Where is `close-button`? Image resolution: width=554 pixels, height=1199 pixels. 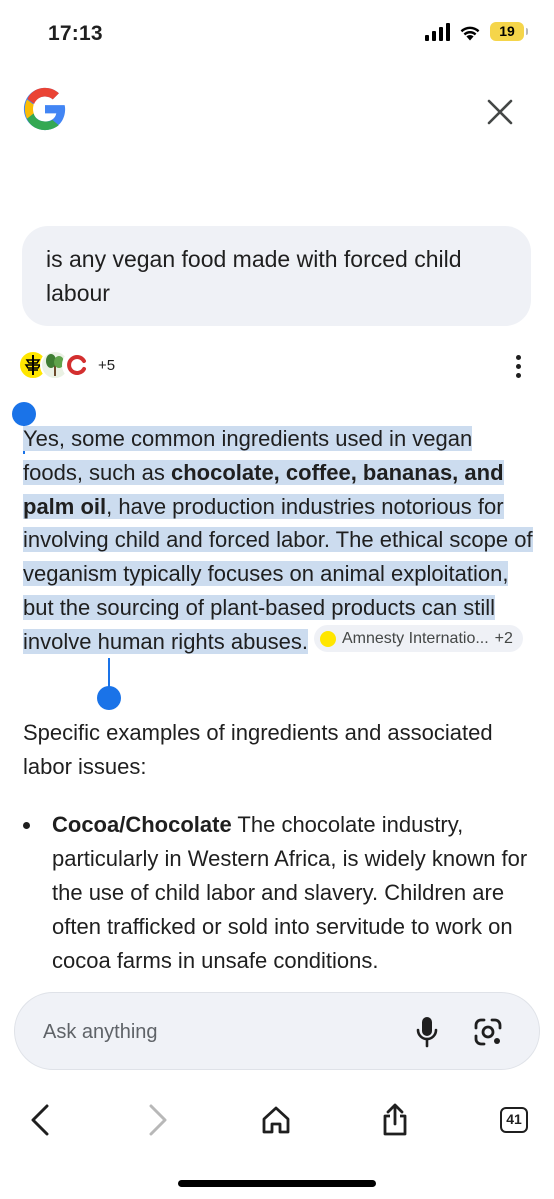
close-button is located at coordinates (500, 112).